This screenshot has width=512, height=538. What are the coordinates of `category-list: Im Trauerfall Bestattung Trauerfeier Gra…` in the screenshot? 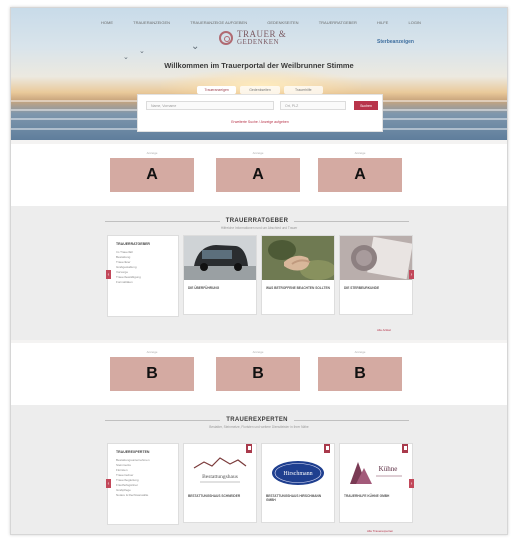 It's located at (128, 267).